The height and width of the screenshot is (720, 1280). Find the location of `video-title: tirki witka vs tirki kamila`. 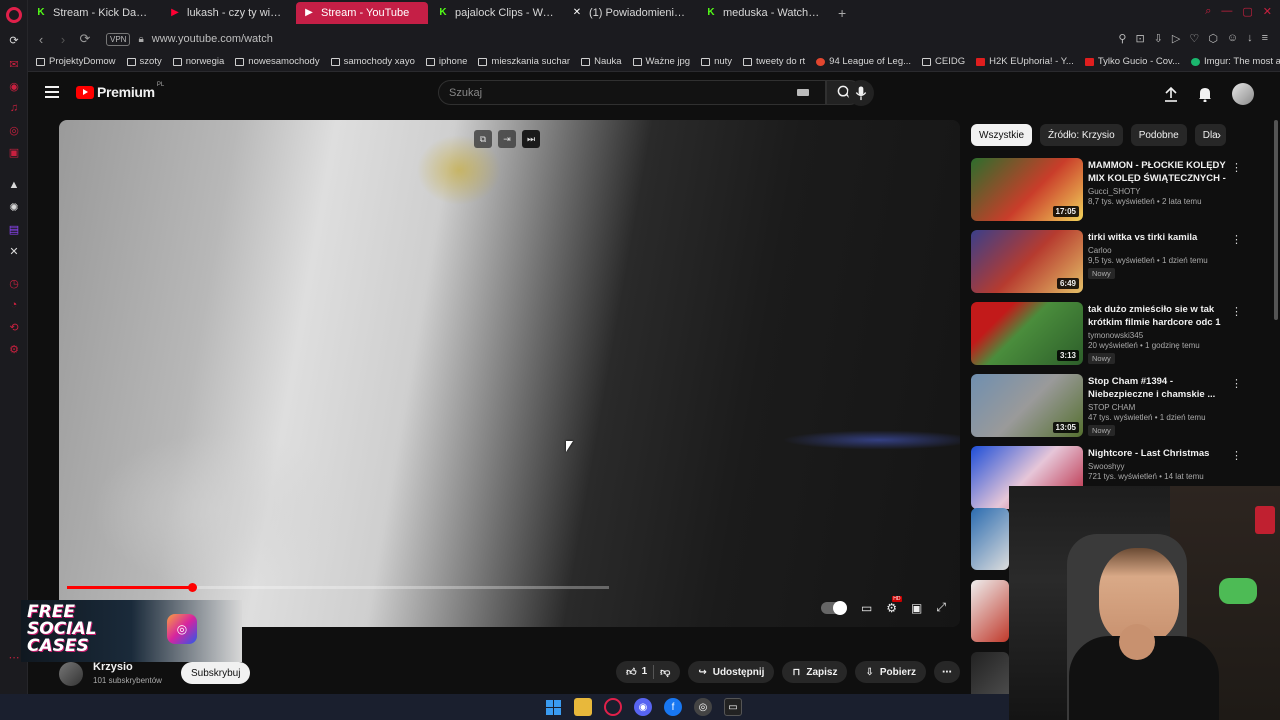

video-title: tirki witka vs tirki kamila is located at coordinates (1158, 237).